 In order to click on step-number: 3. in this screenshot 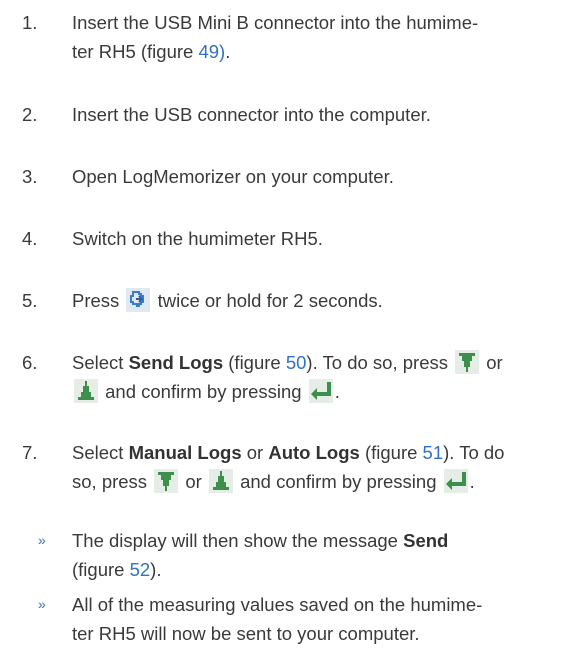, I will do `click(30, 176)`.